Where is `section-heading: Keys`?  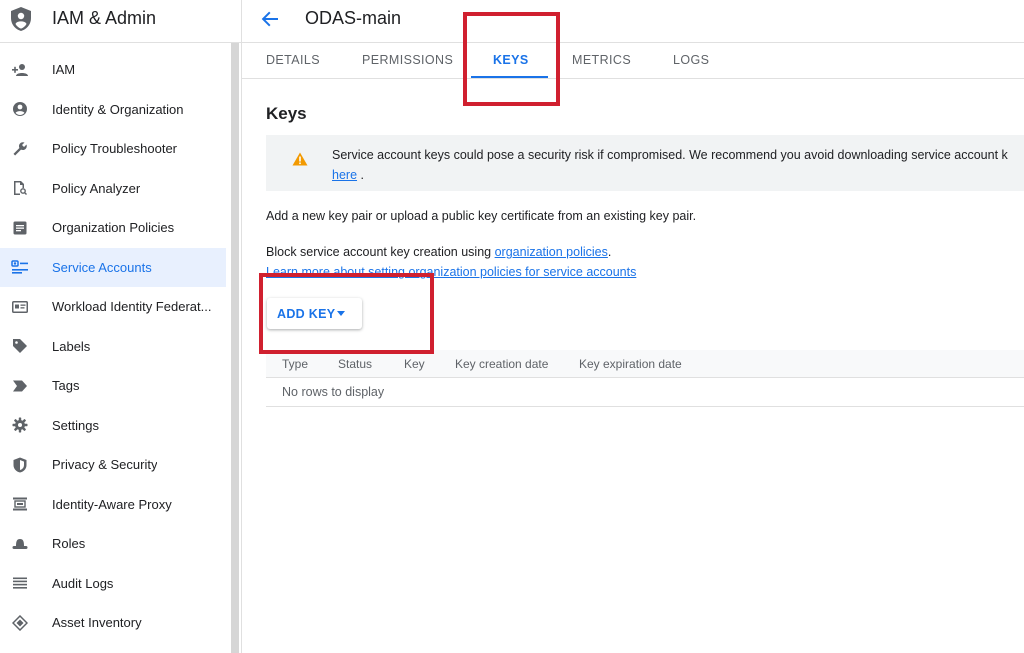 section-heading: Keys is located at coordinates (286, 113).